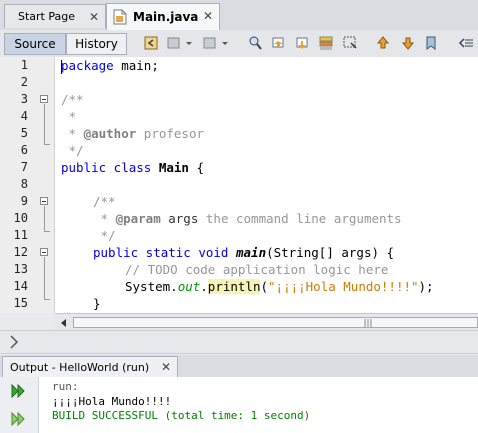 Image resolution: width=478 pixels, height=433 pixels. Describe the element at coordinates (69, 116) in the screenshot. I see `code-line: *` at that location.